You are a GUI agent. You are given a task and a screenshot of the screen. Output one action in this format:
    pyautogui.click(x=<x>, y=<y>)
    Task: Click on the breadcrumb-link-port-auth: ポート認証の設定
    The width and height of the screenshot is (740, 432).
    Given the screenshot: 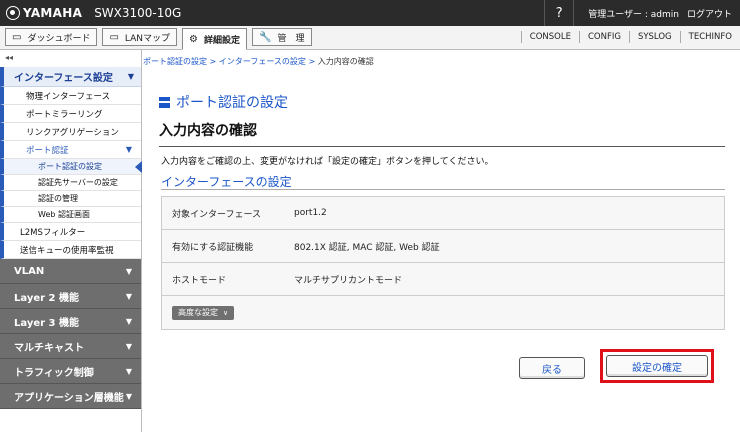 What is the action you would take?
    pyautogui.click(x=175, y=61)
    